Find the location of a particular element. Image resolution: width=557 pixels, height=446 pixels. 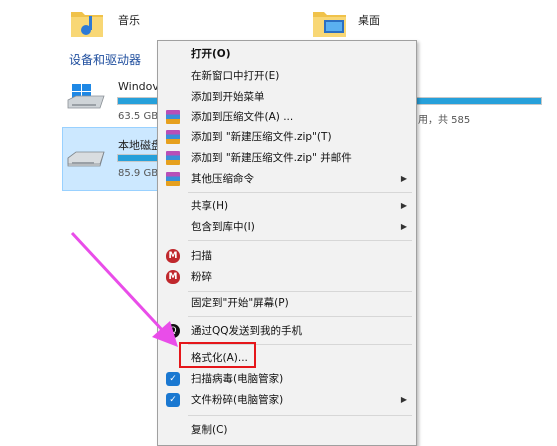

windows-drive-size: 63.5 GB is located at coordinates (138, 116).